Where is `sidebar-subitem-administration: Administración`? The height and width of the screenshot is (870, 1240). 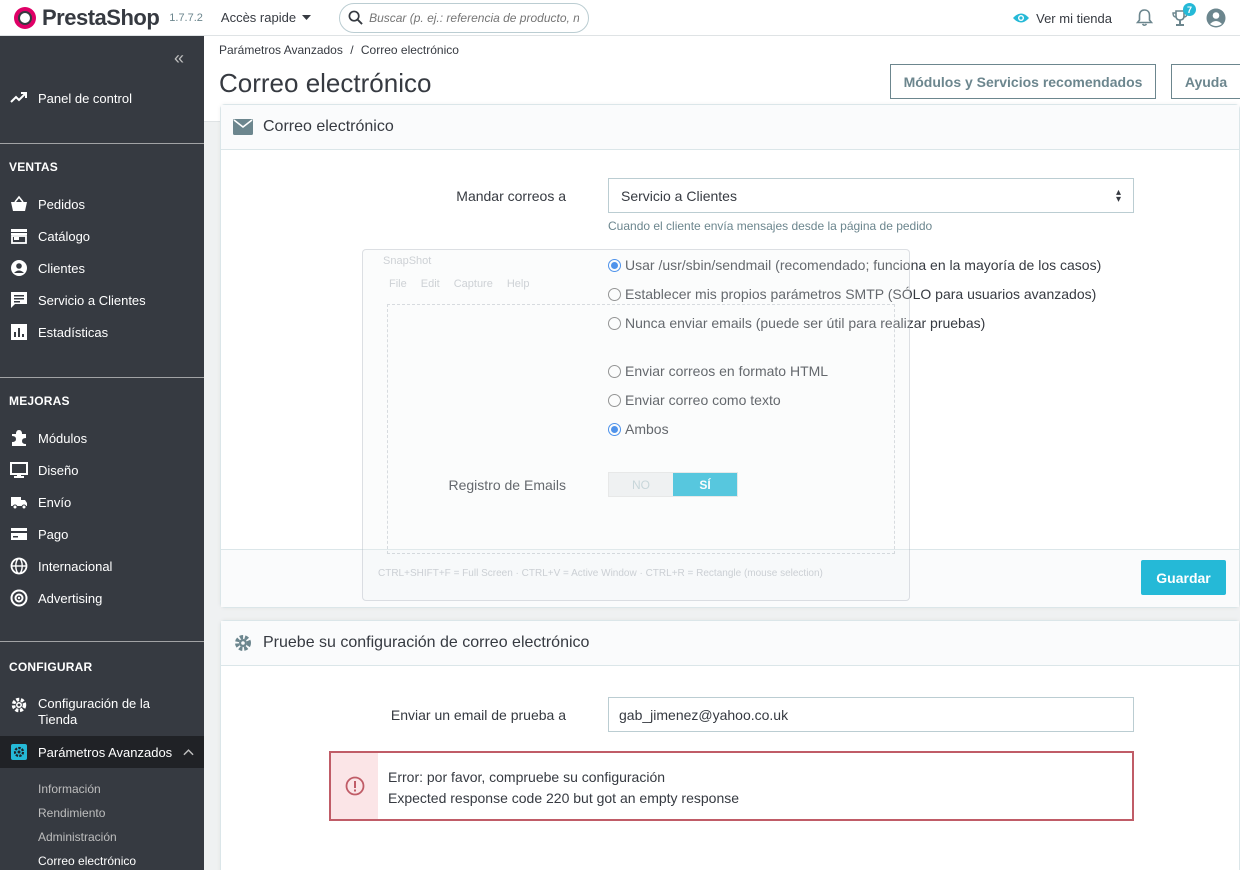 sidebar-subitem-administration: Administración is located at coordinates (77, 837).